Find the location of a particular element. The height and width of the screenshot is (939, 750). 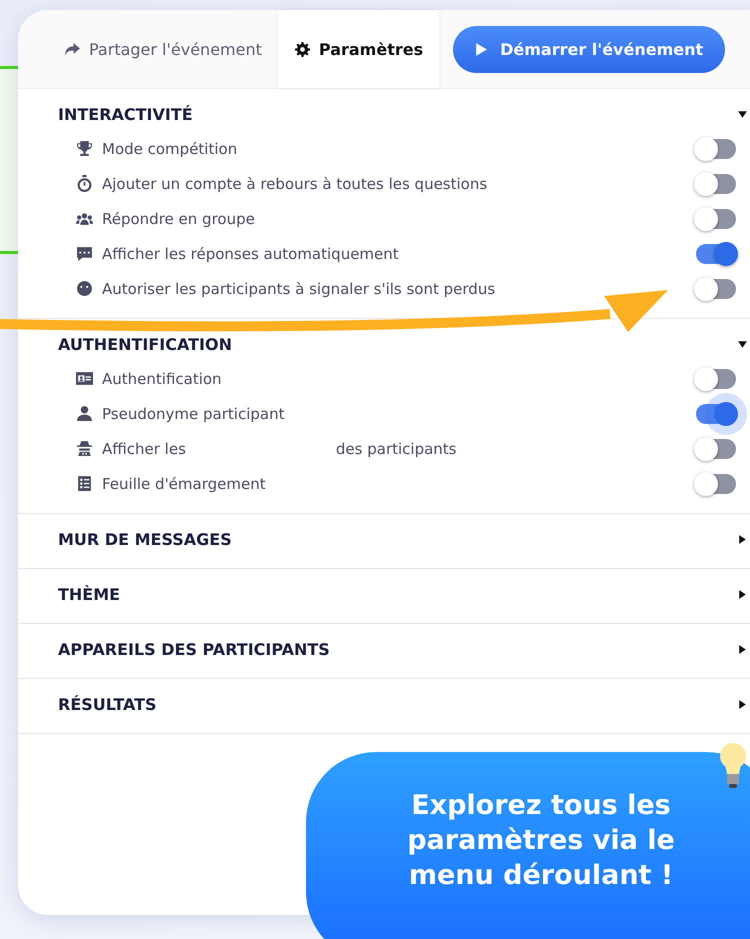

spy-icon is located at coordinates (84, 448).